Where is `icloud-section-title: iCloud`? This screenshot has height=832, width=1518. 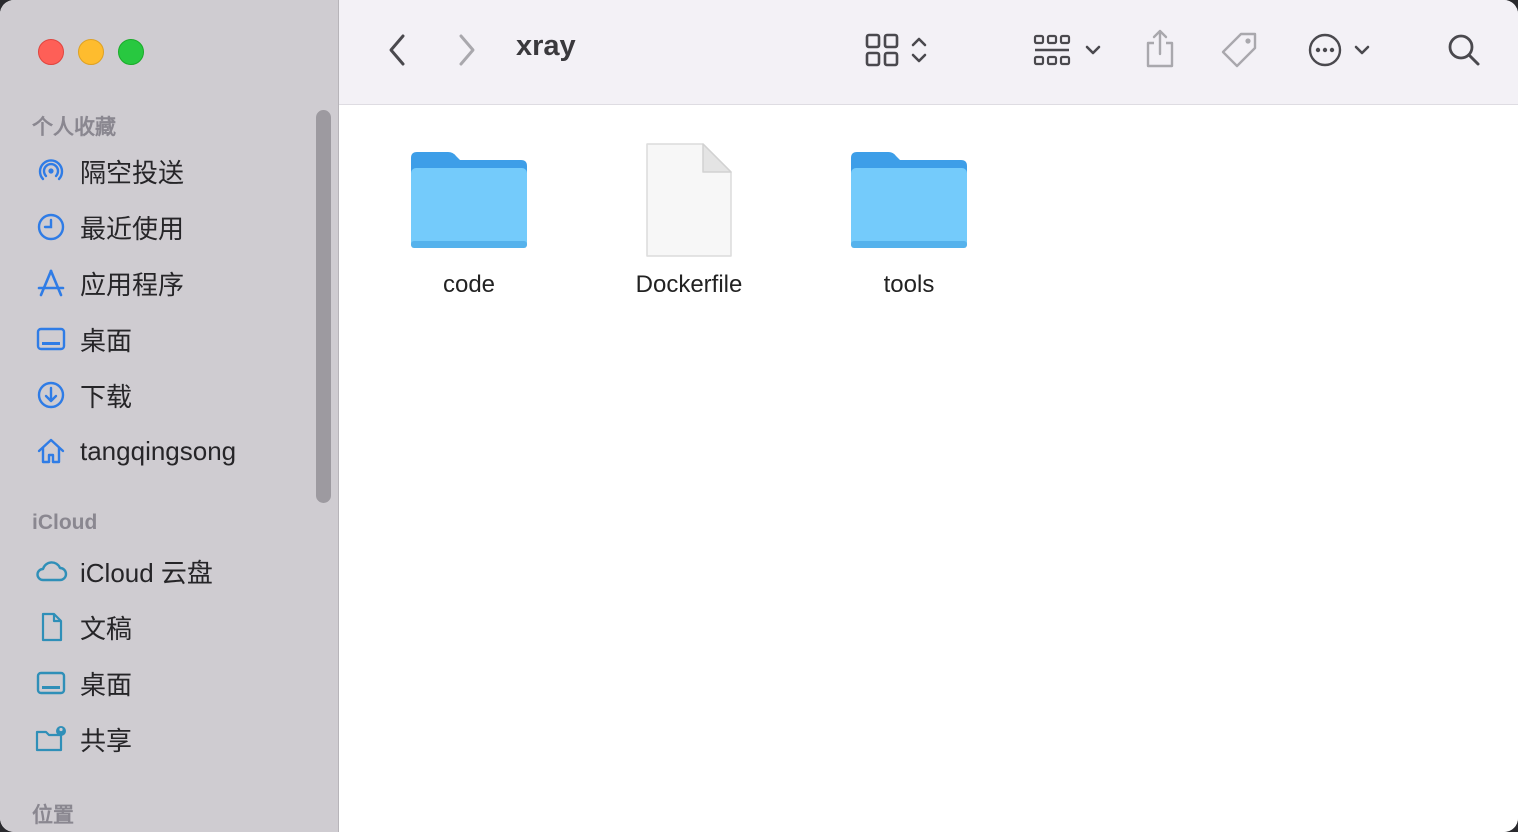 icloud-section-title: iCloud is located at coordinates (65, 522).